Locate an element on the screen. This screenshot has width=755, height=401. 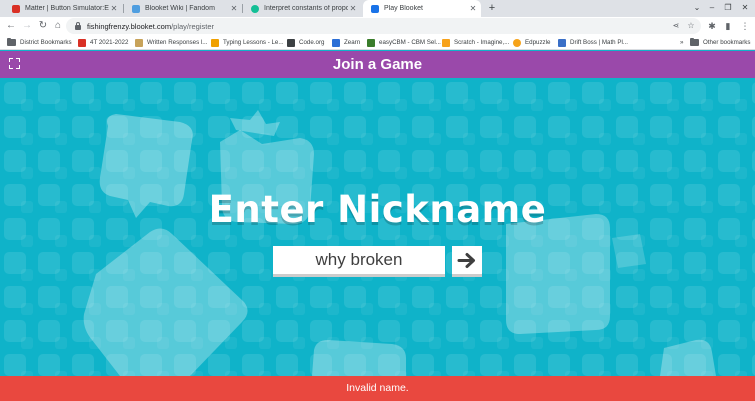
submit-nickname-button is located at coordinates (467, 261).